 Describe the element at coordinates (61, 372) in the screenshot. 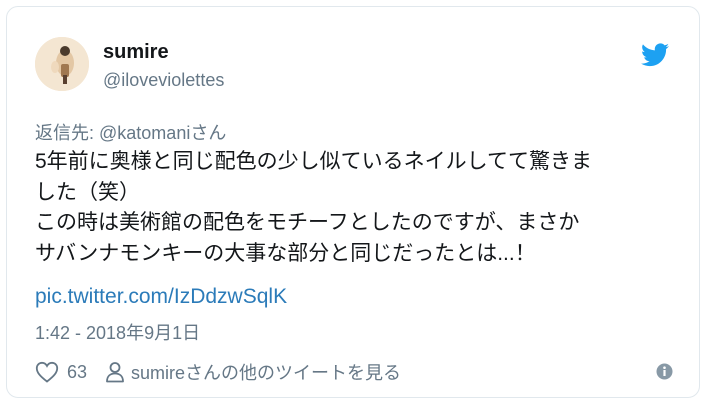

I see `like-button: 63` at that location.